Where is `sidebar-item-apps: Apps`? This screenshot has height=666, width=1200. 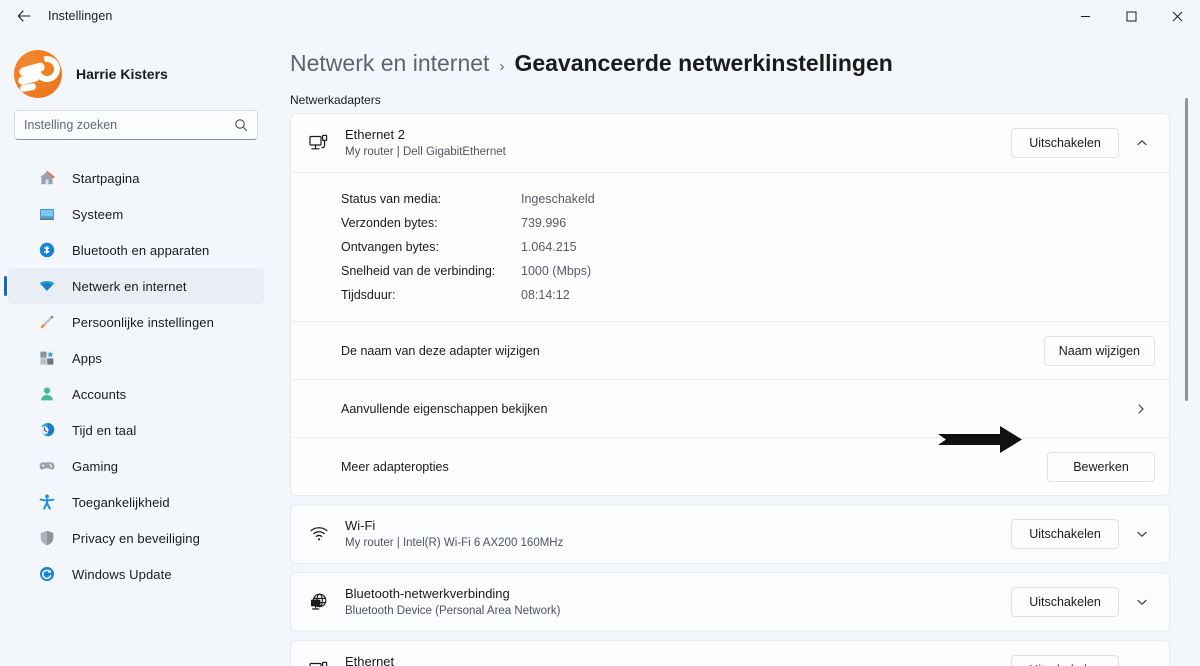 sidebar-item-apps: Apps is located at coordinates (136, 358).